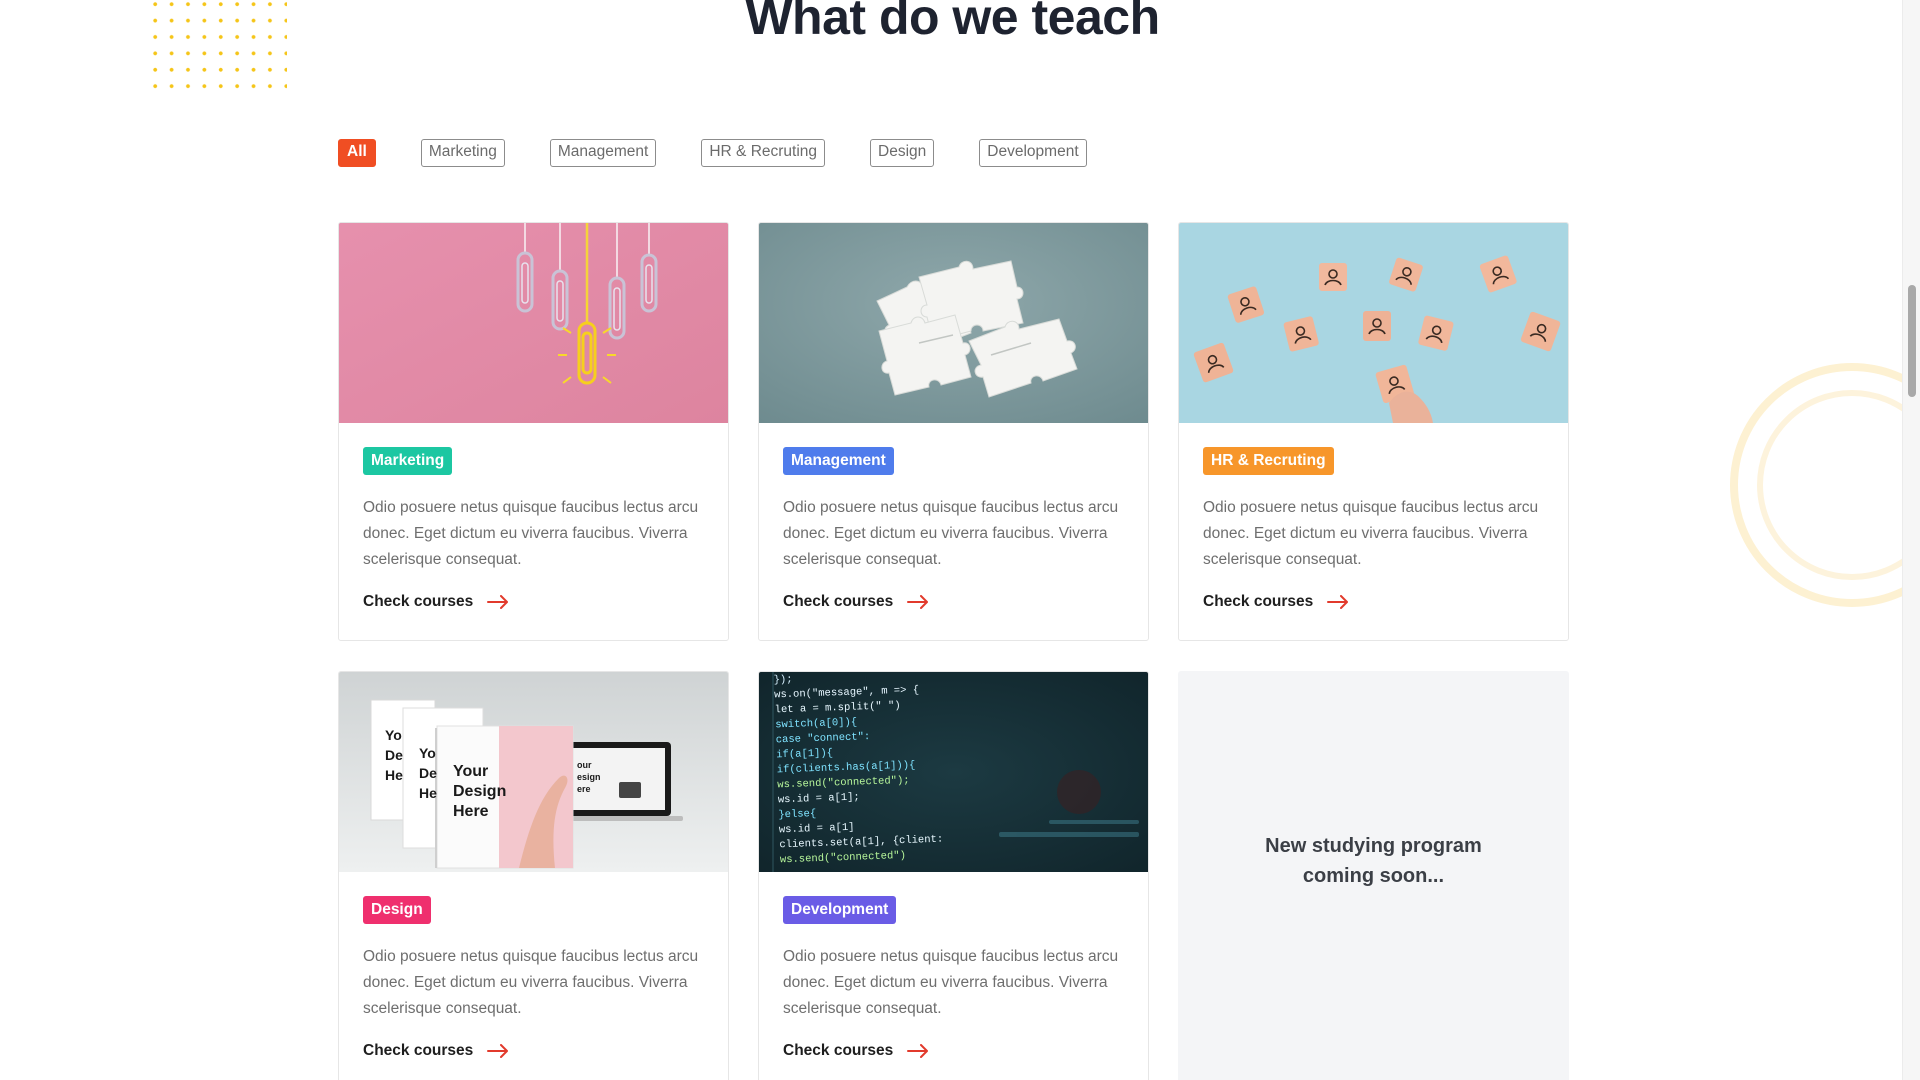  I want to click on page-scrollbar, so click(1911, 540).